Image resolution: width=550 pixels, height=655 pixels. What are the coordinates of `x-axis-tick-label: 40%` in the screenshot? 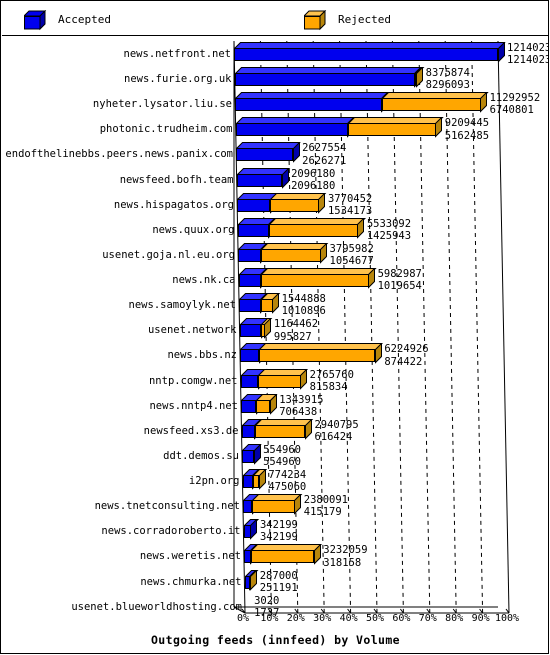 It's located at (348, 618).